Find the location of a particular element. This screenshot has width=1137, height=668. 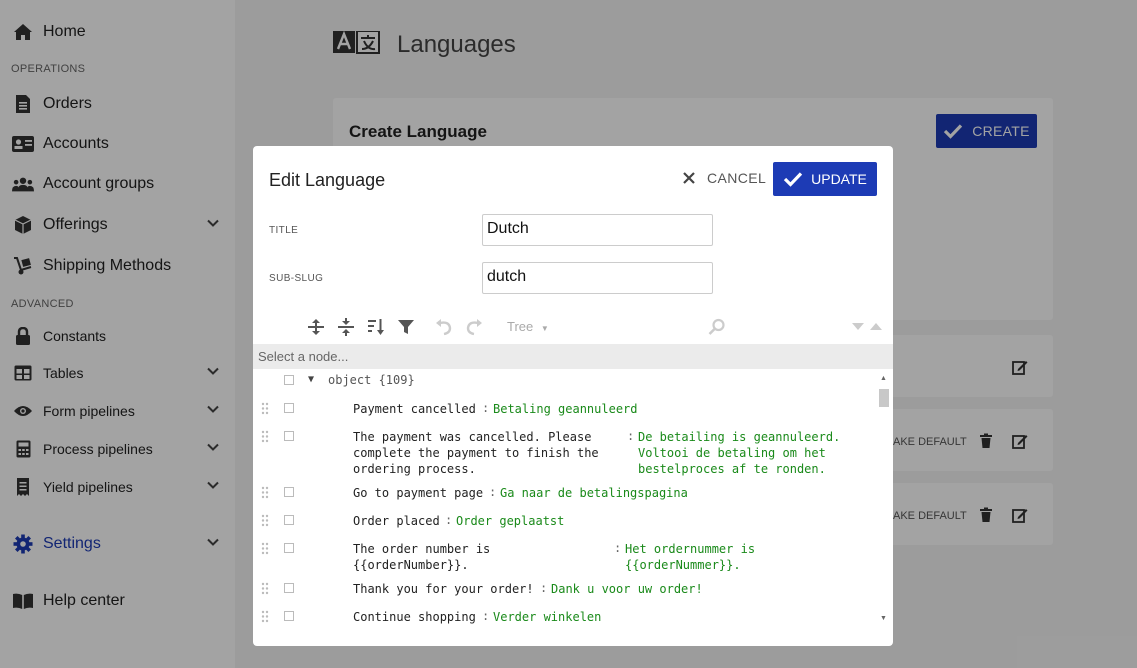

subslug-input: dutch is located at coordinates (597, 278).